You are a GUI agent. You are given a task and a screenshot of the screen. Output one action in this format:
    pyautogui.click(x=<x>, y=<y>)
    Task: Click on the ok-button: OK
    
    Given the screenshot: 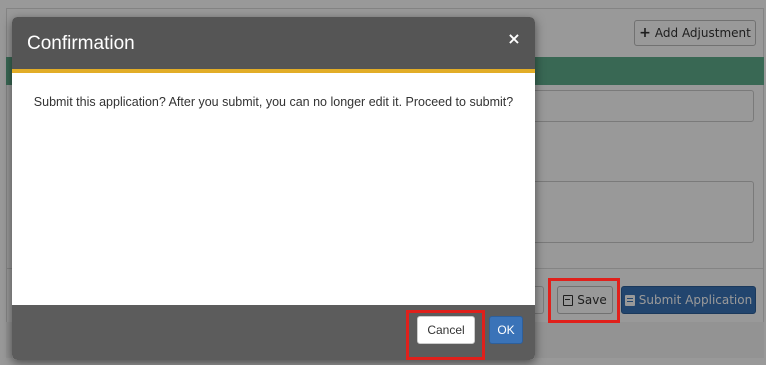 What is the action you would take?
    pyautogui.click(x=506, y=330)
    